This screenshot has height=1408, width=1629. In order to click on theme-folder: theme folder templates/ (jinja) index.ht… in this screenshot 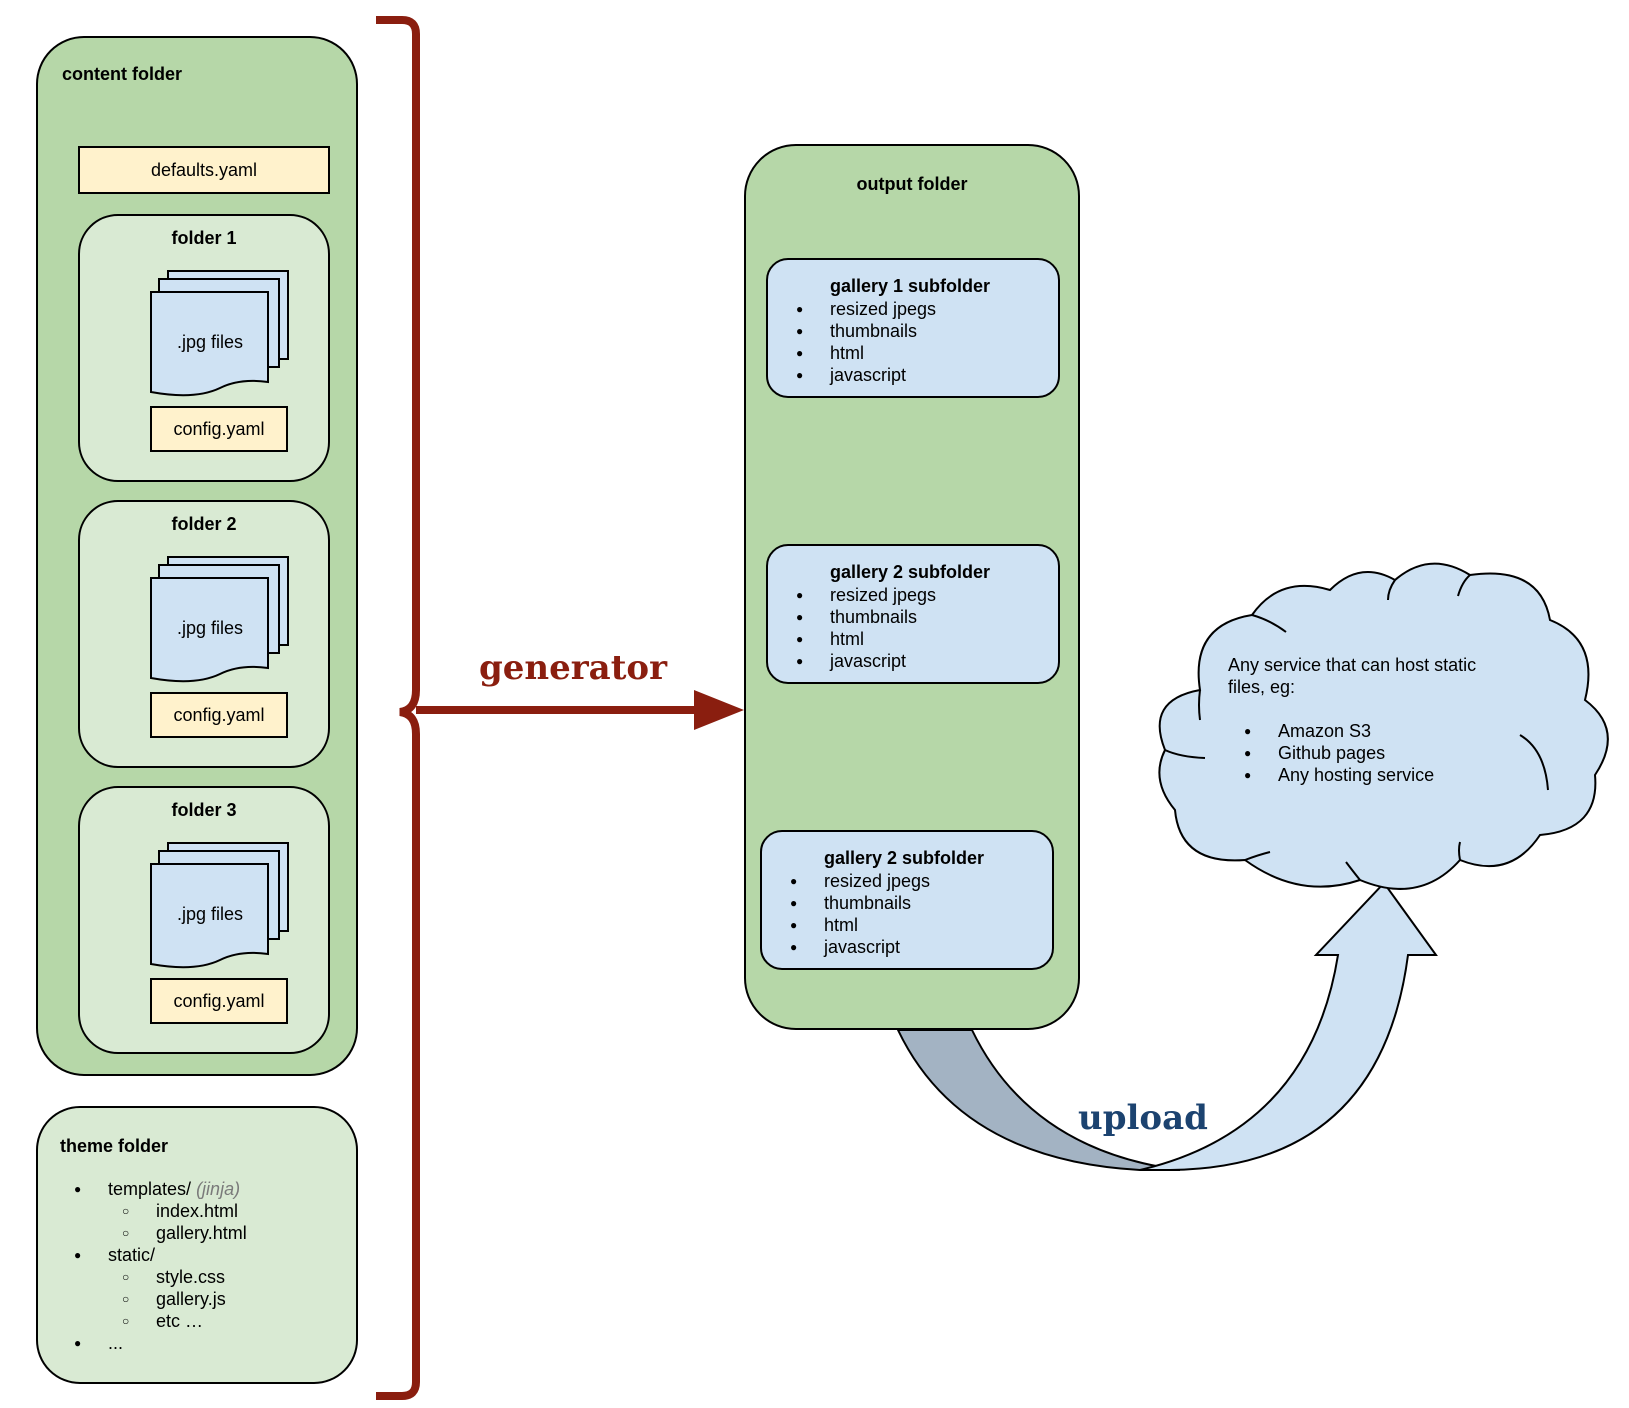, I will do `click(197, 1245)`.